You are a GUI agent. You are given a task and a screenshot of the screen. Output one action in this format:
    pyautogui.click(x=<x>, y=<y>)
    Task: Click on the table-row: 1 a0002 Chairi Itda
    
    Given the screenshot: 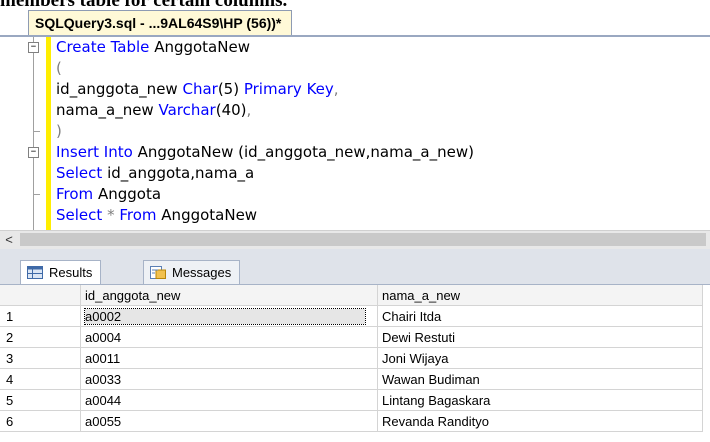 What is the action you would take?
    pyautogui.click(x=351, y=316)
    